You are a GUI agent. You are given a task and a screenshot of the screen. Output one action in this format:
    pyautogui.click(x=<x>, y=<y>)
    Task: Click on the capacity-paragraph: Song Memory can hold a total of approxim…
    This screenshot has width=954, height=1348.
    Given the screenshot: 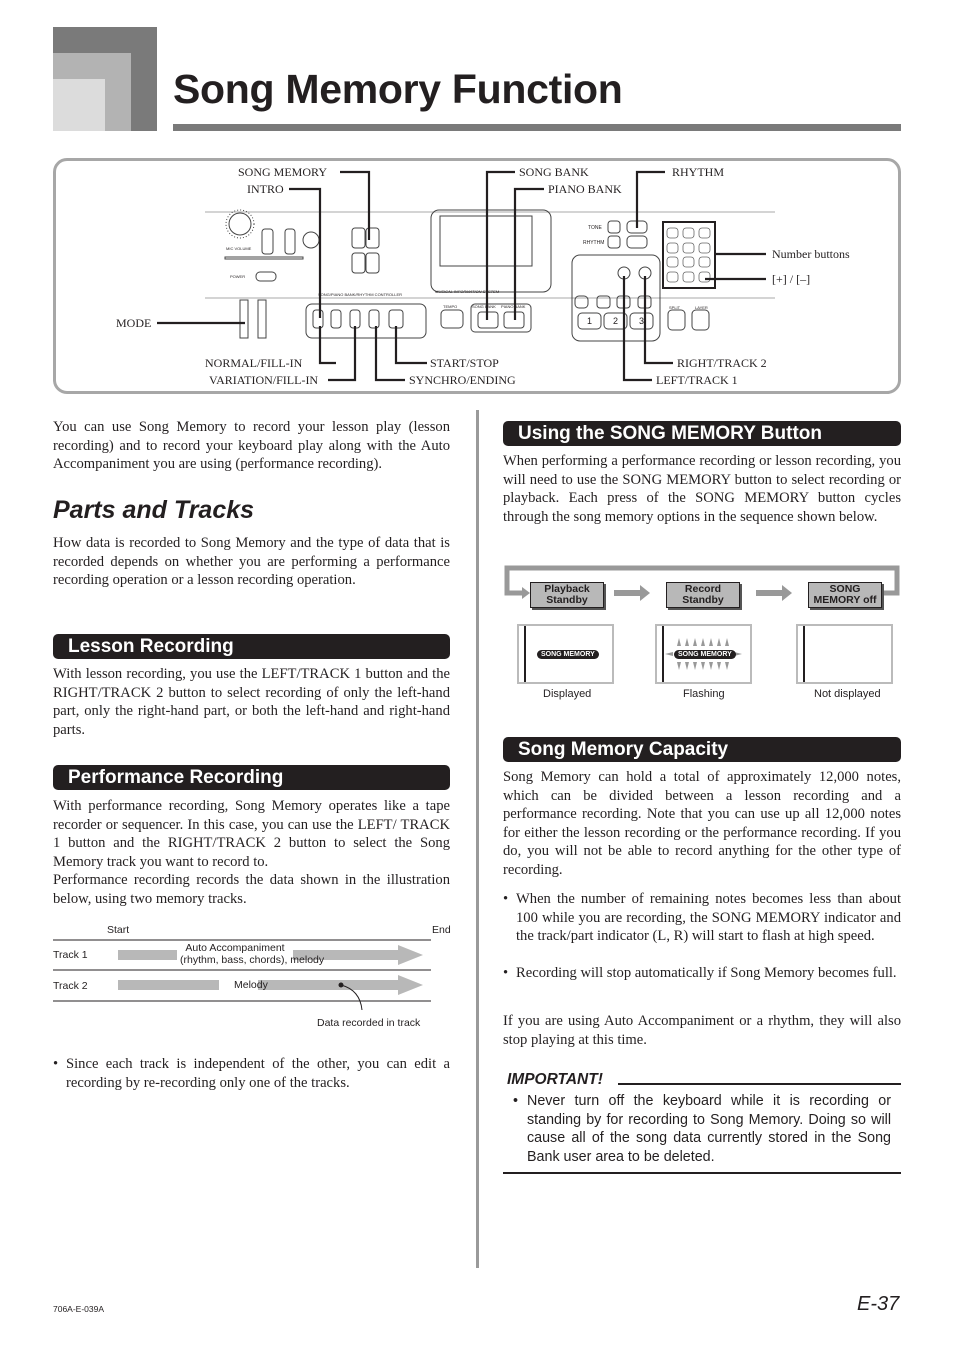 What is the action you would take?
    pyautogui.click(x=702, y=823)
    